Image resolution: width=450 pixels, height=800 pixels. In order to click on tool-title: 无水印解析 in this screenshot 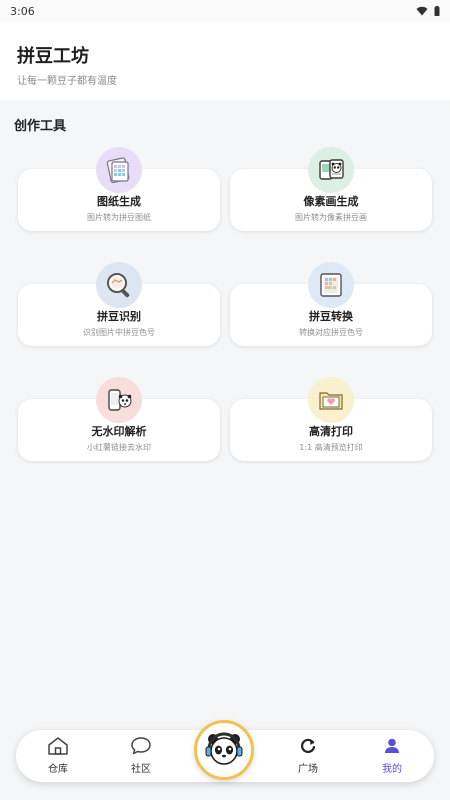, I will do `click(119, 431)`.